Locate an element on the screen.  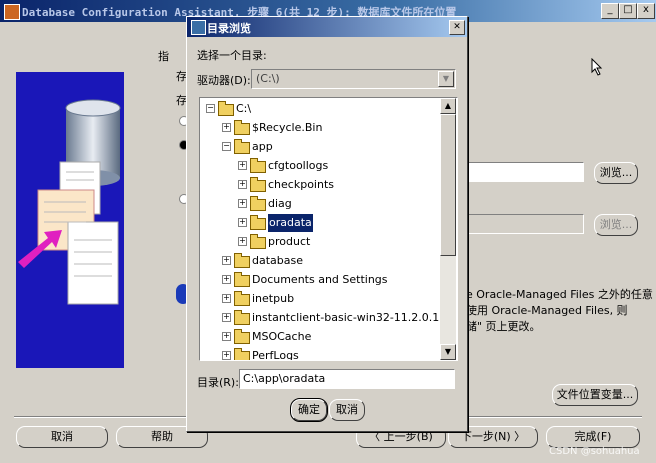
wizard-illustration is located at coordinates (70, 220).